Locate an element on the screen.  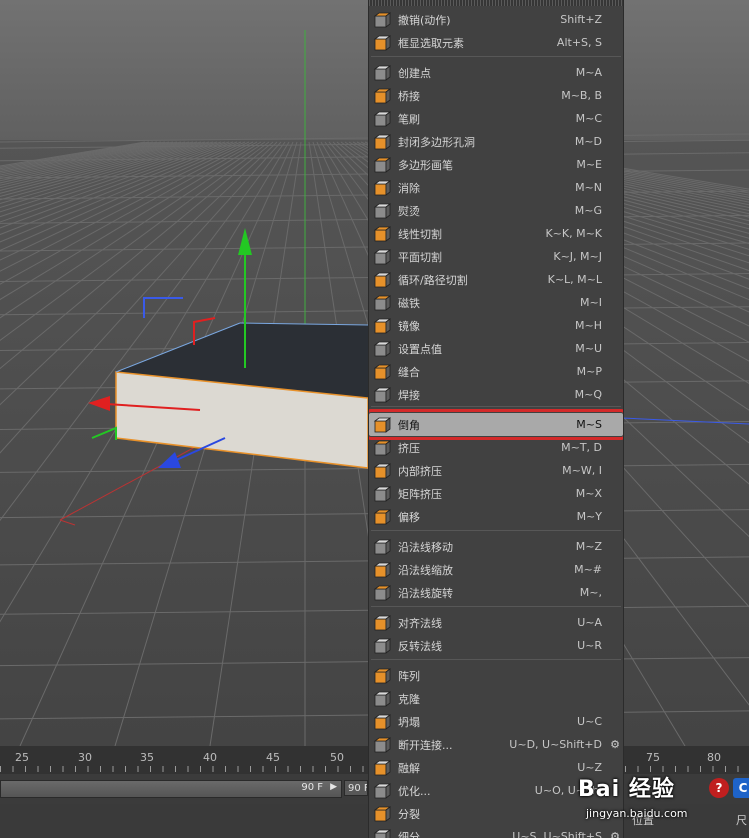
ruler-label: 40 is located at coordinates (210, 757).